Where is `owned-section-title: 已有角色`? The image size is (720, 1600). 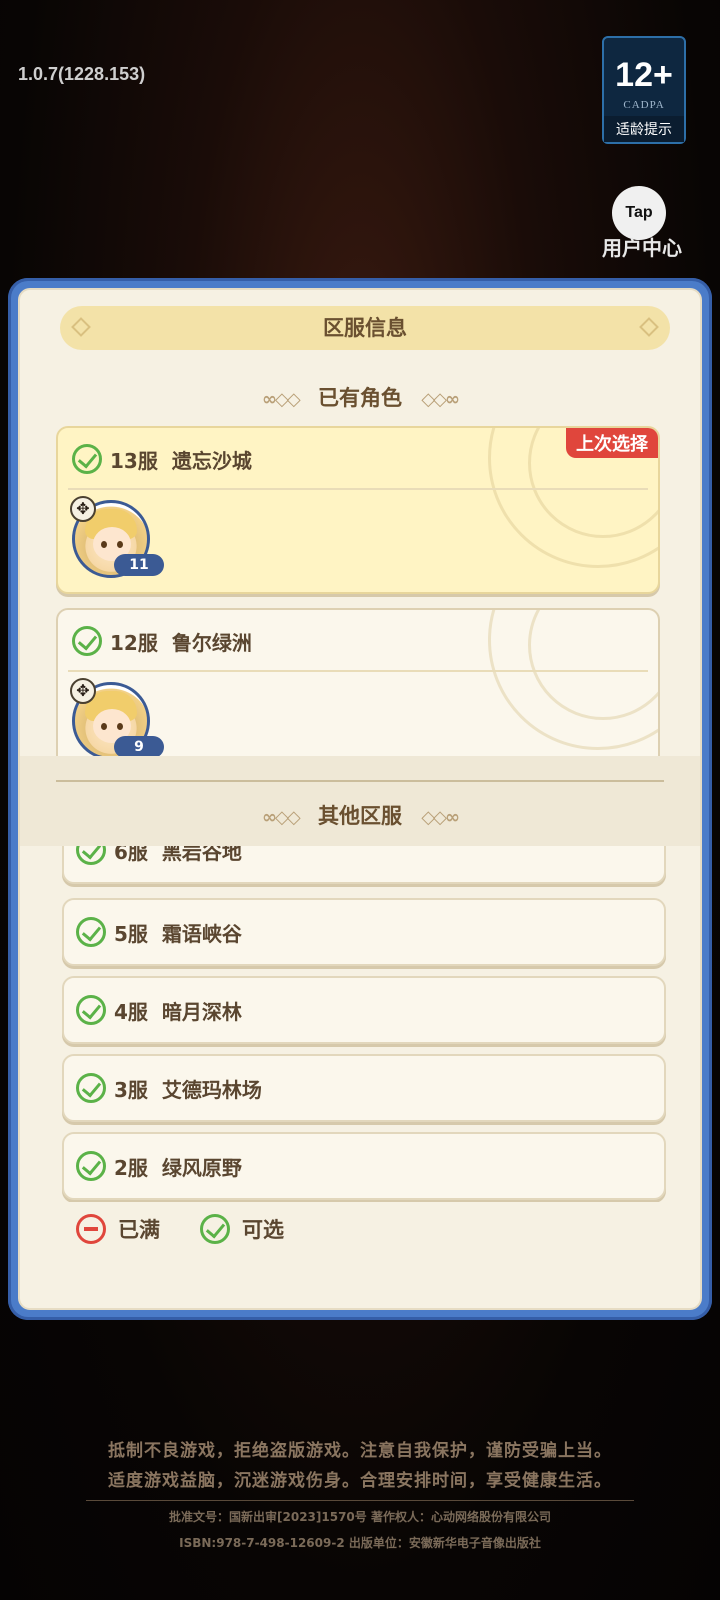 owned-section-title: 已有角色 is located at coordinates (360, 398).